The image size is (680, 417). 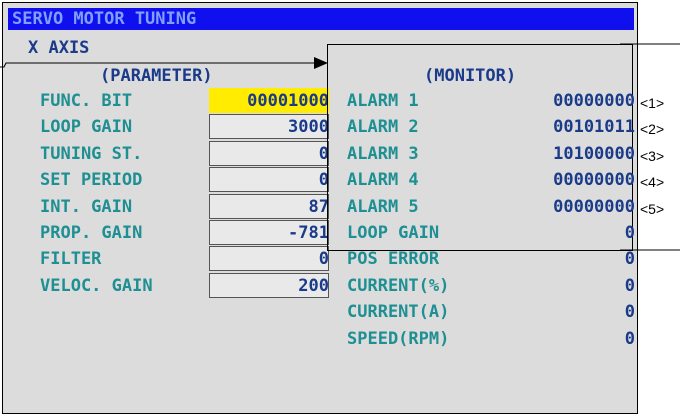 What do you see at coordinates (308, 233) in the screenshot?
I see `parameter-value: -781` at bounding box center [308, 233].